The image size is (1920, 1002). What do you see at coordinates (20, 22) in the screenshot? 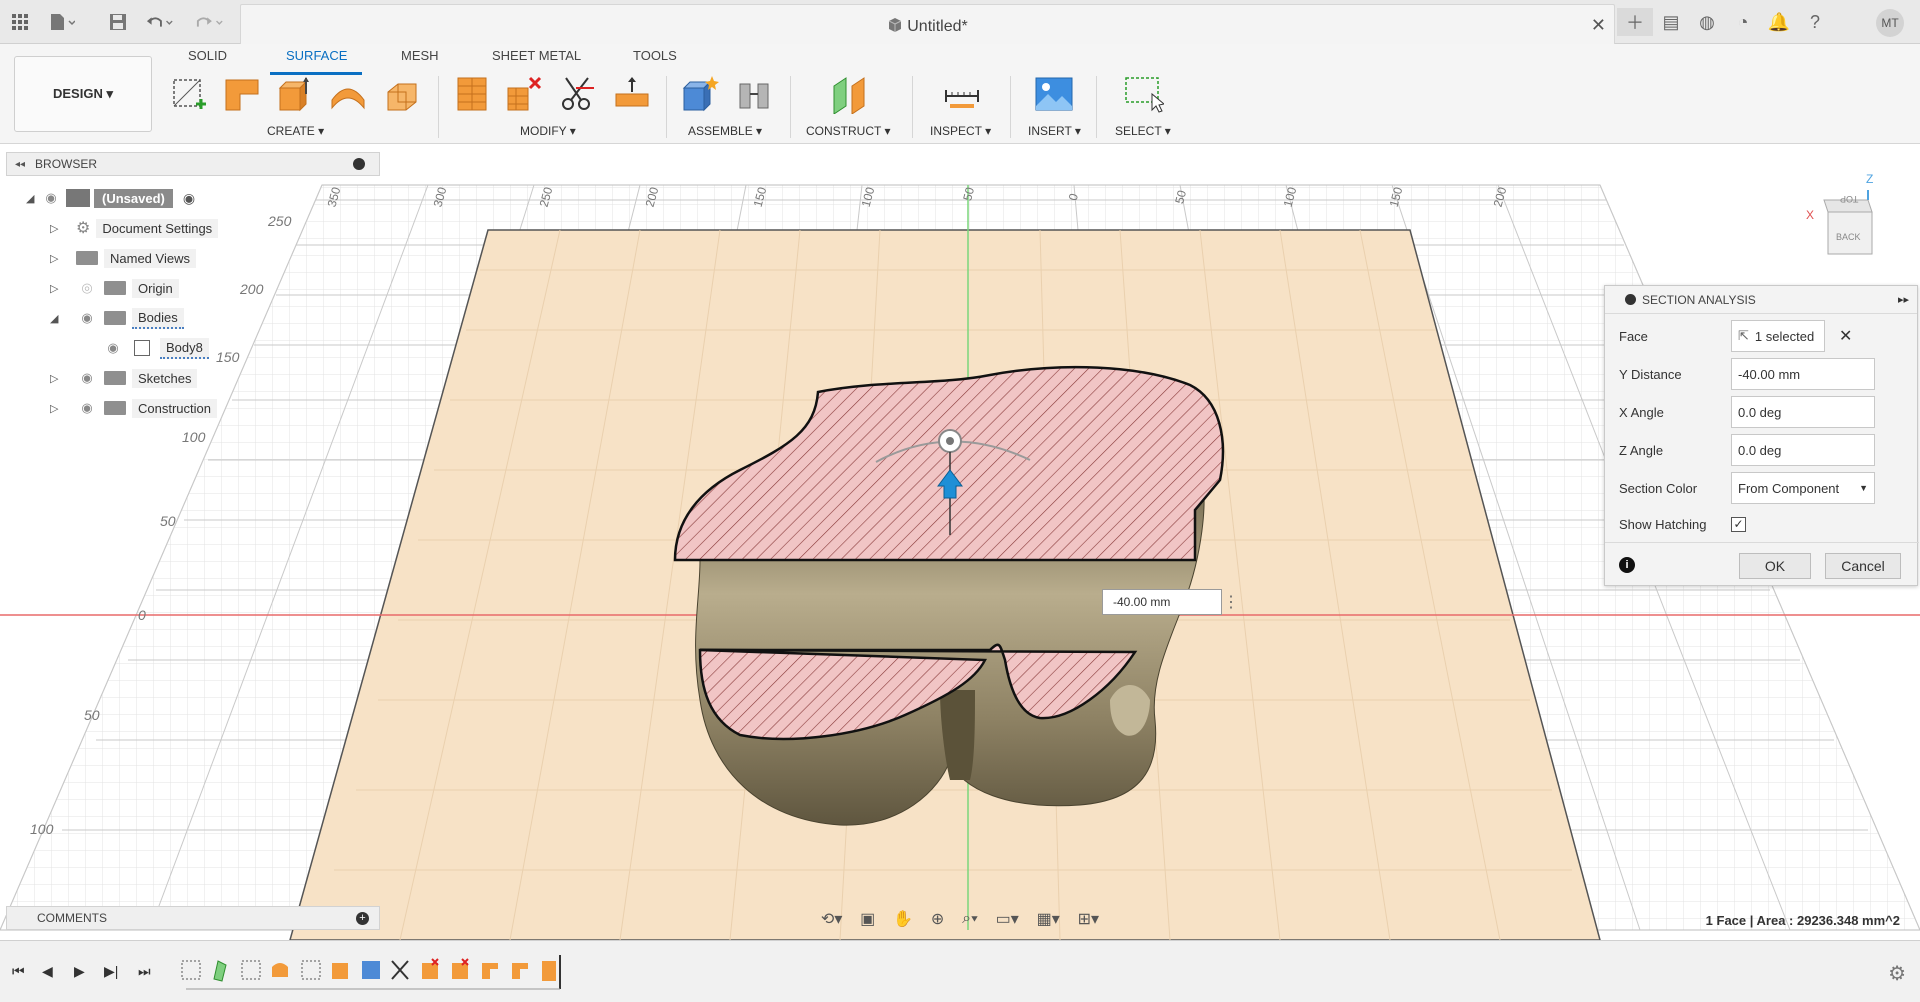
I see `app-grid-icon` at bounding box center [20, 22].